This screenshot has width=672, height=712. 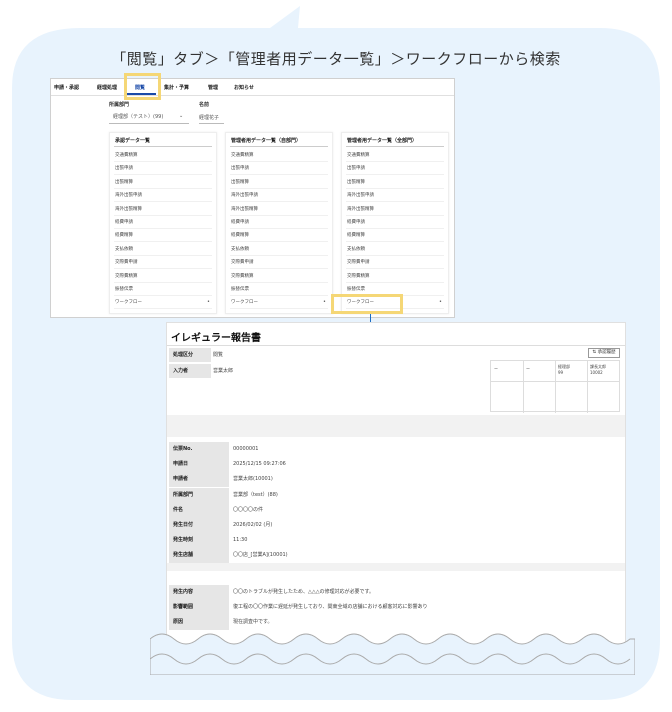 I want to click on column-title: 管理者用データ一覧（自部門）, so click(x=266, y=141).